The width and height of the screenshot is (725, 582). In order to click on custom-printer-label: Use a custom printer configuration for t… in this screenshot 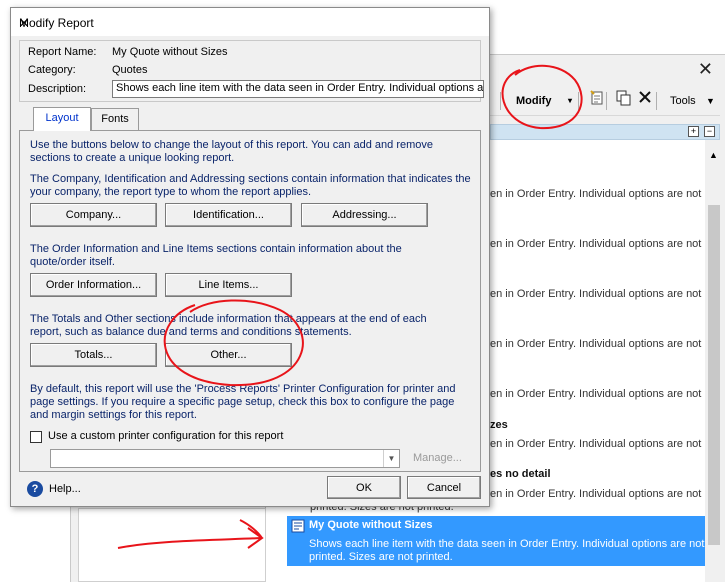, I will do `click(166, 436)`.